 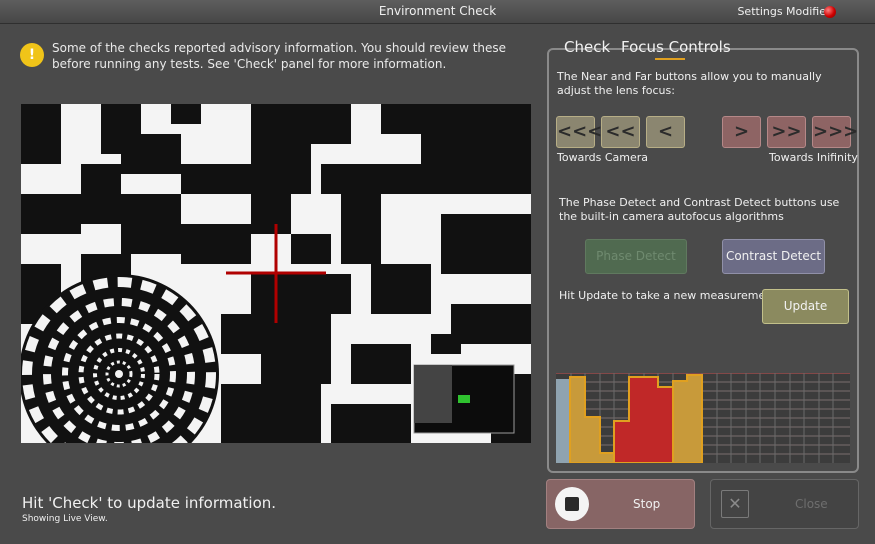 I want to click on close-button: ✕ Close, so click(x=784, y=504).